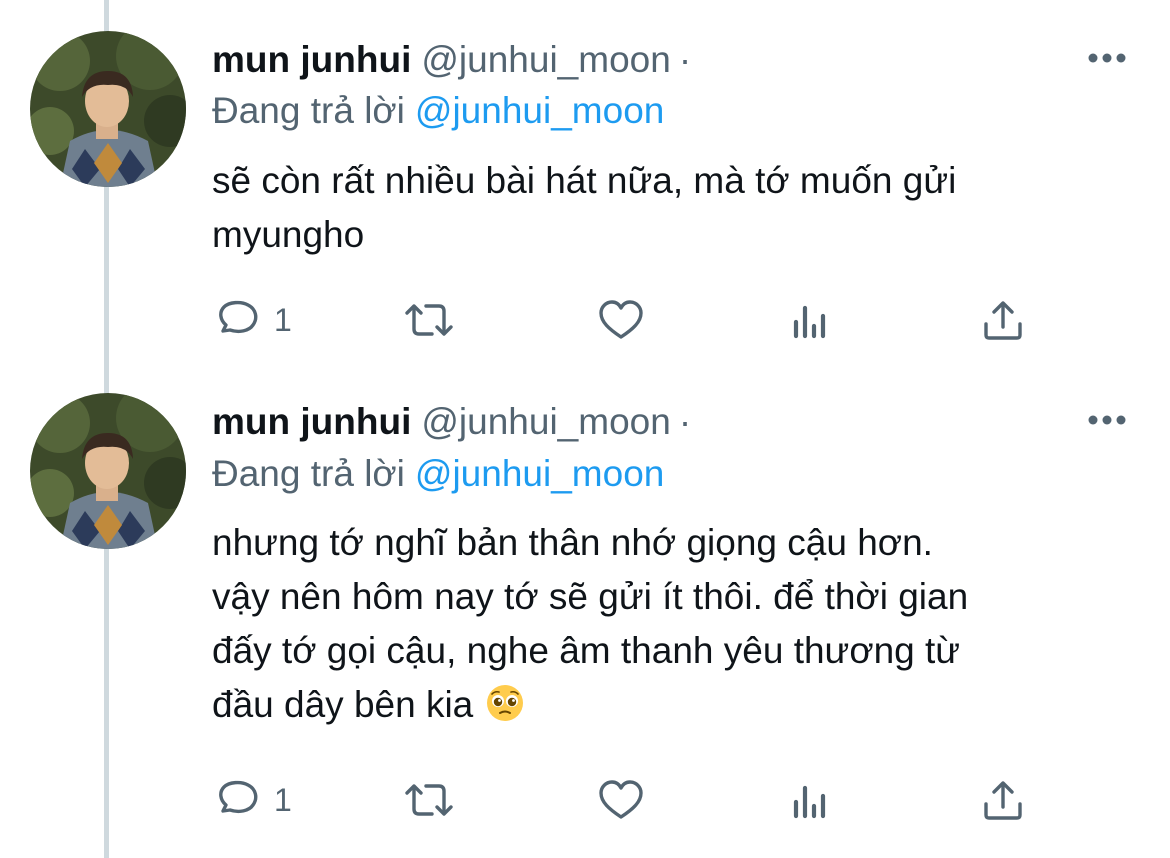 The height and width of the screenshot is (858, 1170). What do you see at coordinates (505, 703) in the screenshot?
I see `pleading-face-emoji` at bounding box center [505, 703].